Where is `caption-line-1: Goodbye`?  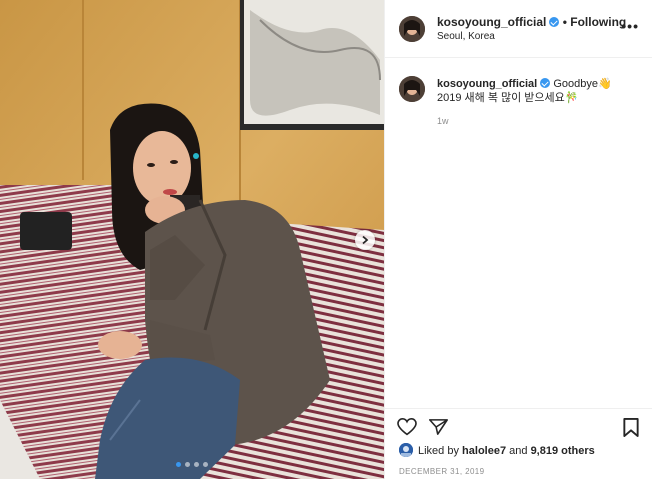 caption-line-1: Goodbye is located at coordinates (575, 84).